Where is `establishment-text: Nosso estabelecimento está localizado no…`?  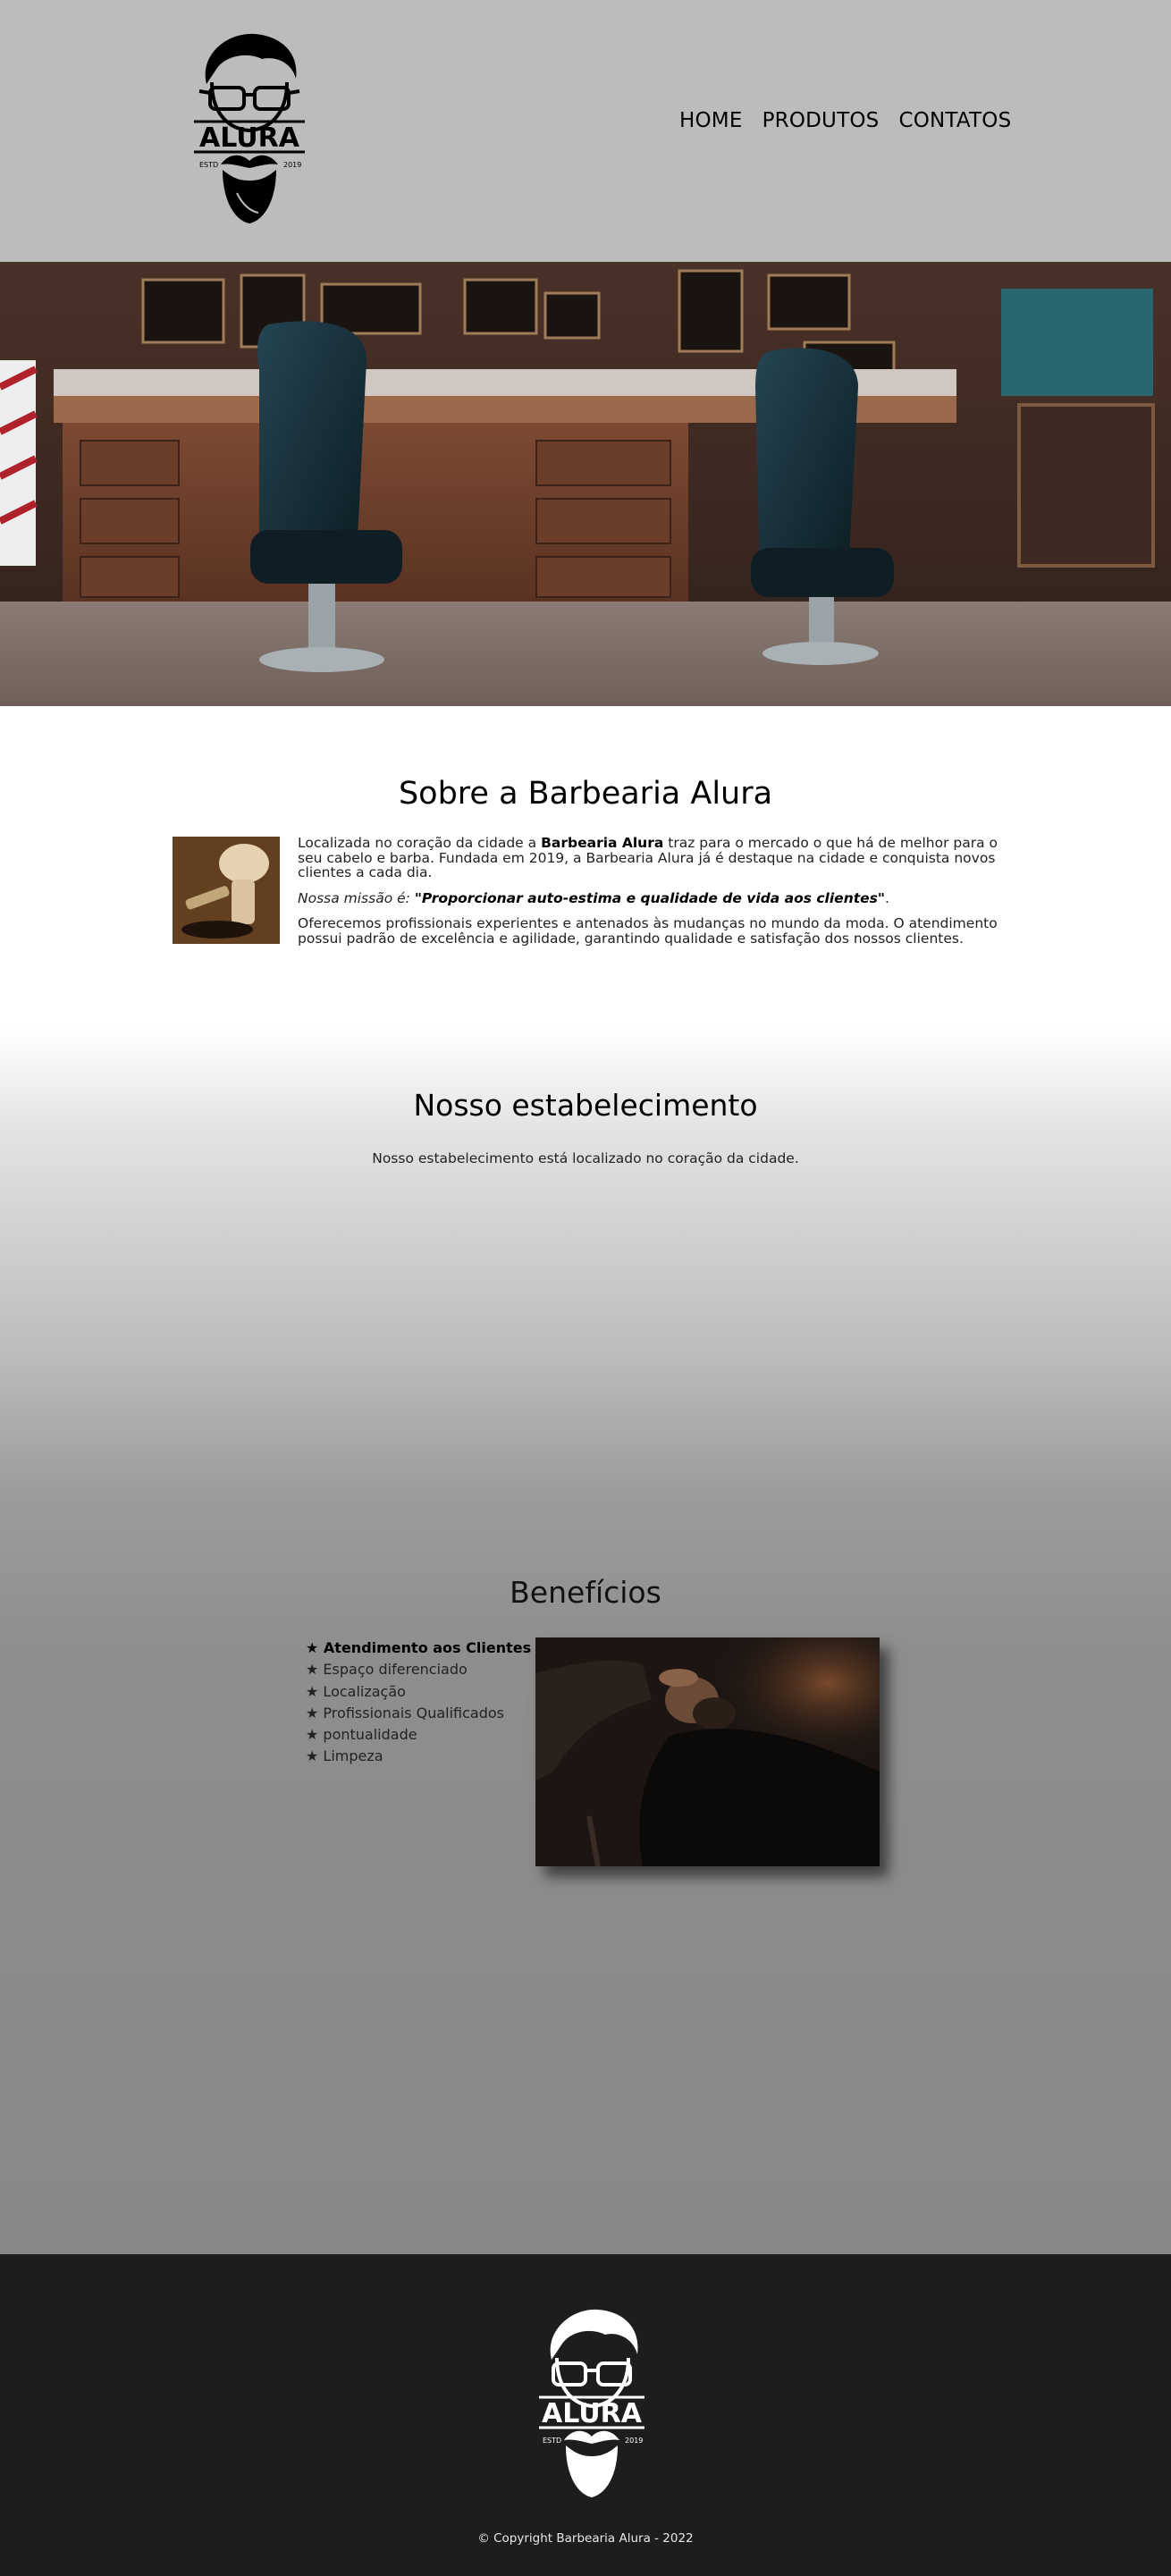
establishment-text: Nosso estabelecimento está localizado no… is located at coordinates (585, 1158).